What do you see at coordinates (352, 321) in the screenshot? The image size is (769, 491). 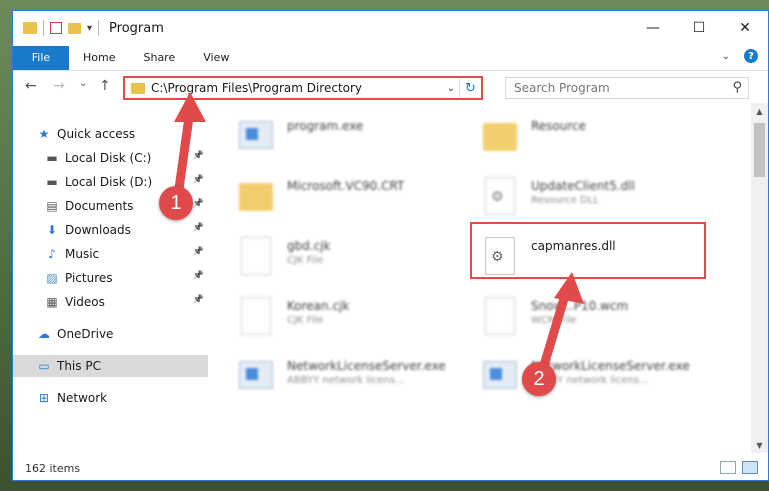 I see `file-item: Korean.cjk CJK File` at bounding box center [352, 321].